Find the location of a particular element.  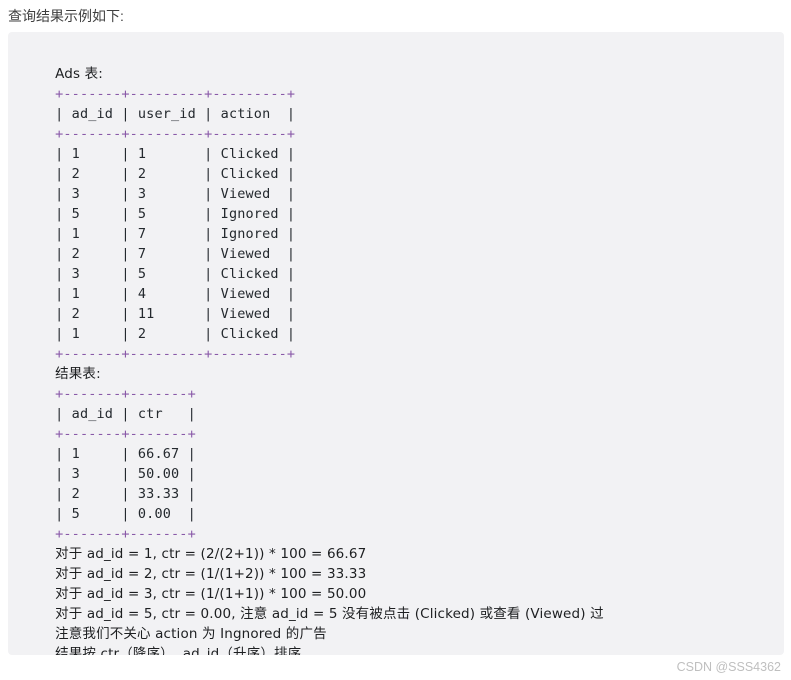

ads-table-caption: Ads 表: is located at coordinates (396, 63).